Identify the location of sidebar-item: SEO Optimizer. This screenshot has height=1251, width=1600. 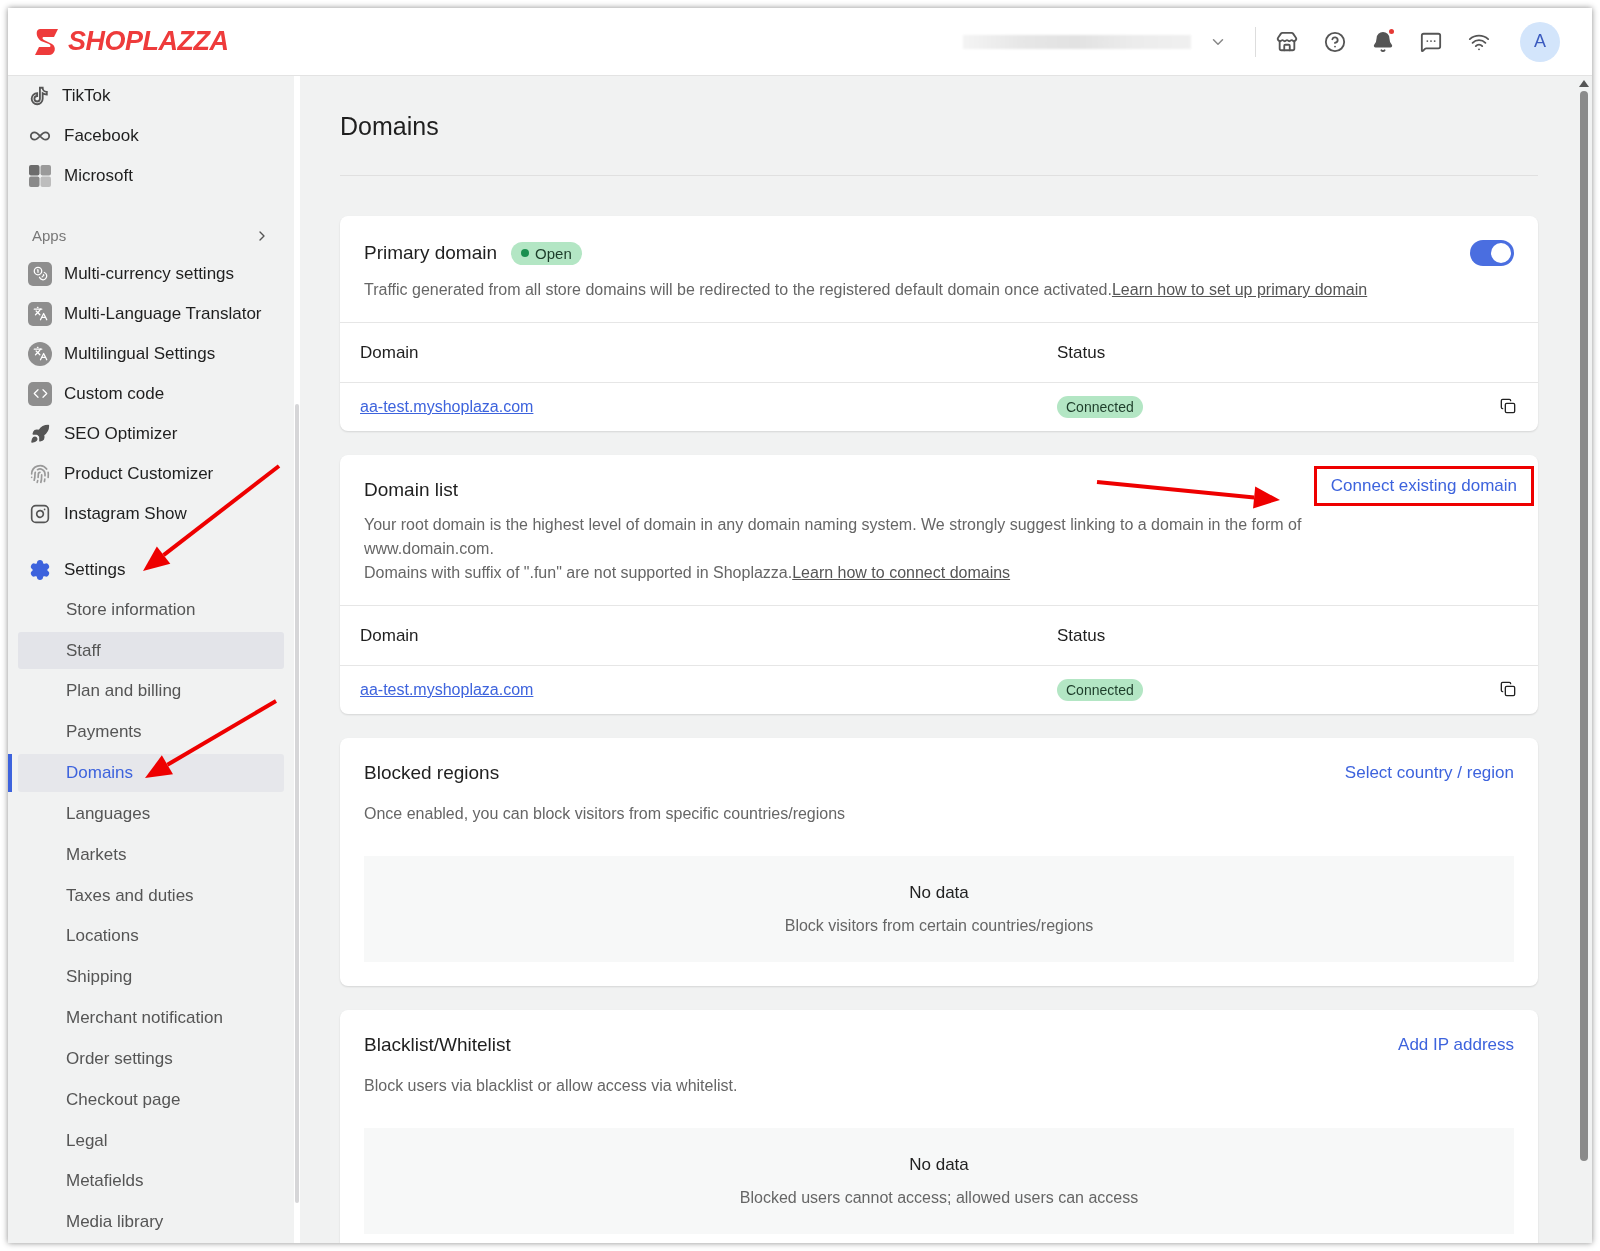
(151, 433).